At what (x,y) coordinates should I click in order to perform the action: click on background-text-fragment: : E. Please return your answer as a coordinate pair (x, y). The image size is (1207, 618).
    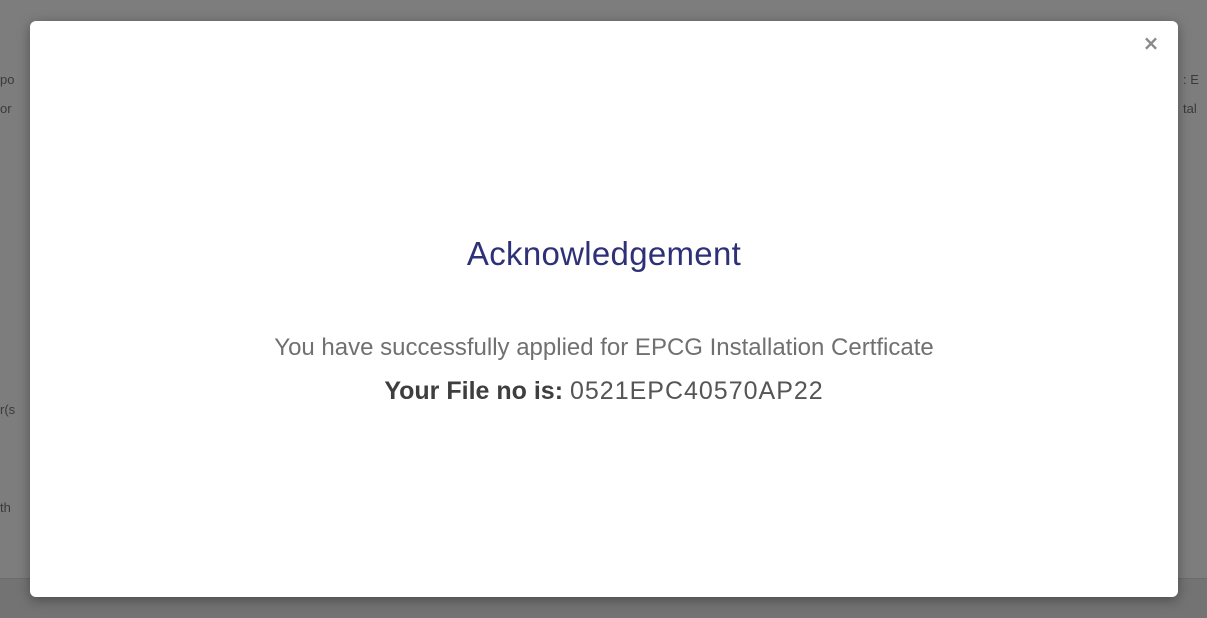
    Looking at the image, I should click on (1191, 79).